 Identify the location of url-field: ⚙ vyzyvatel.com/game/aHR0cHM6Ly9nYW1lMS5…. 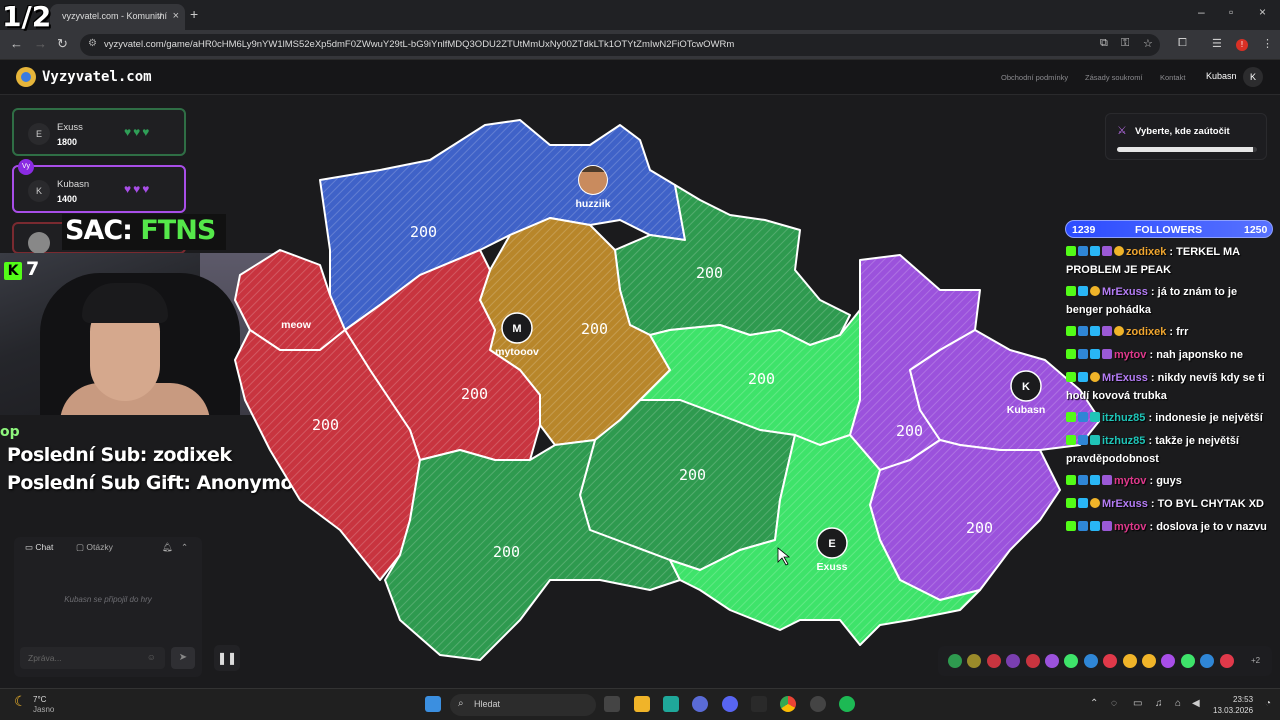
(620, 45).